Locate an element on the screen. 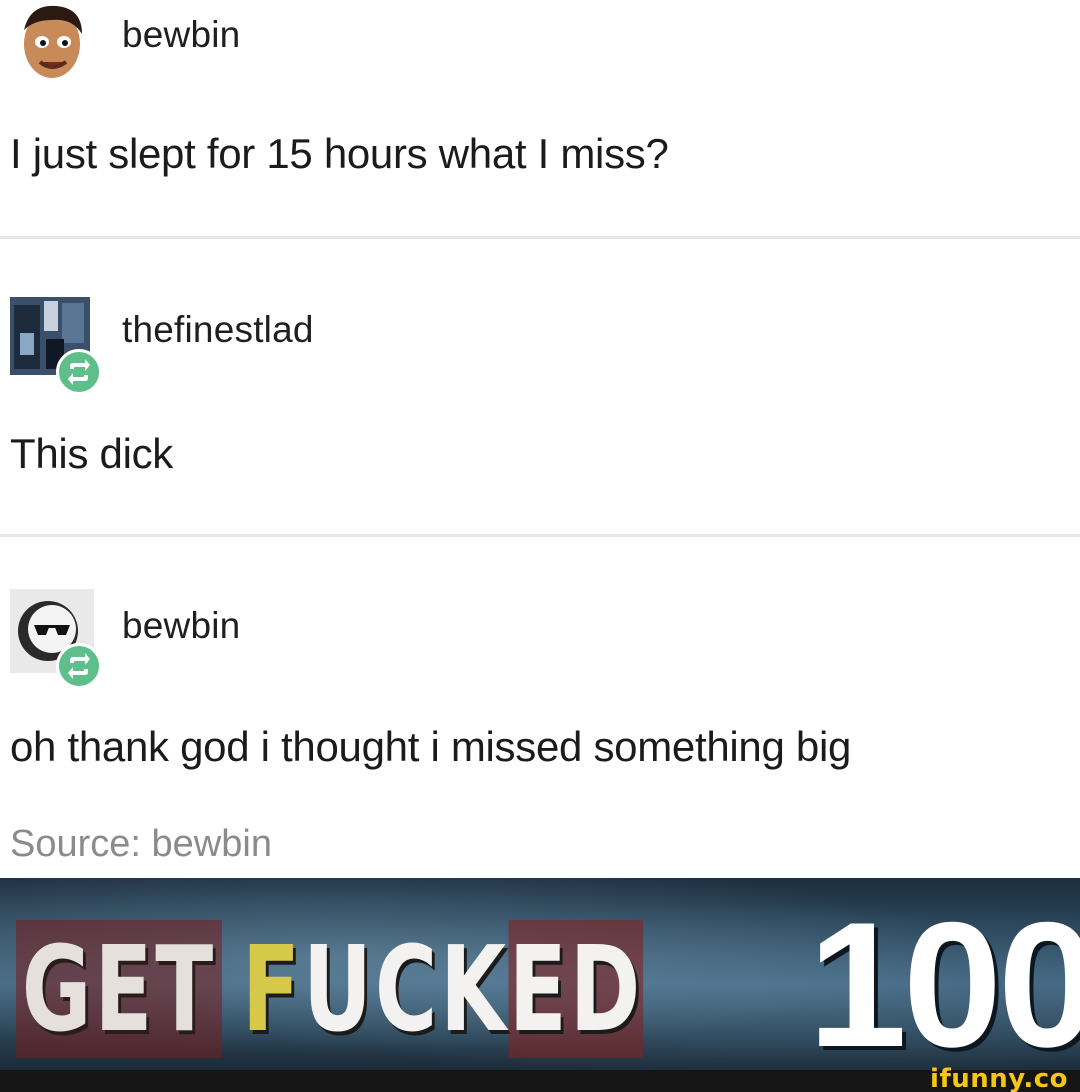 This screenshot has width=1080, height=1092. source-username: bewbin is located at coordinates (212, 844).